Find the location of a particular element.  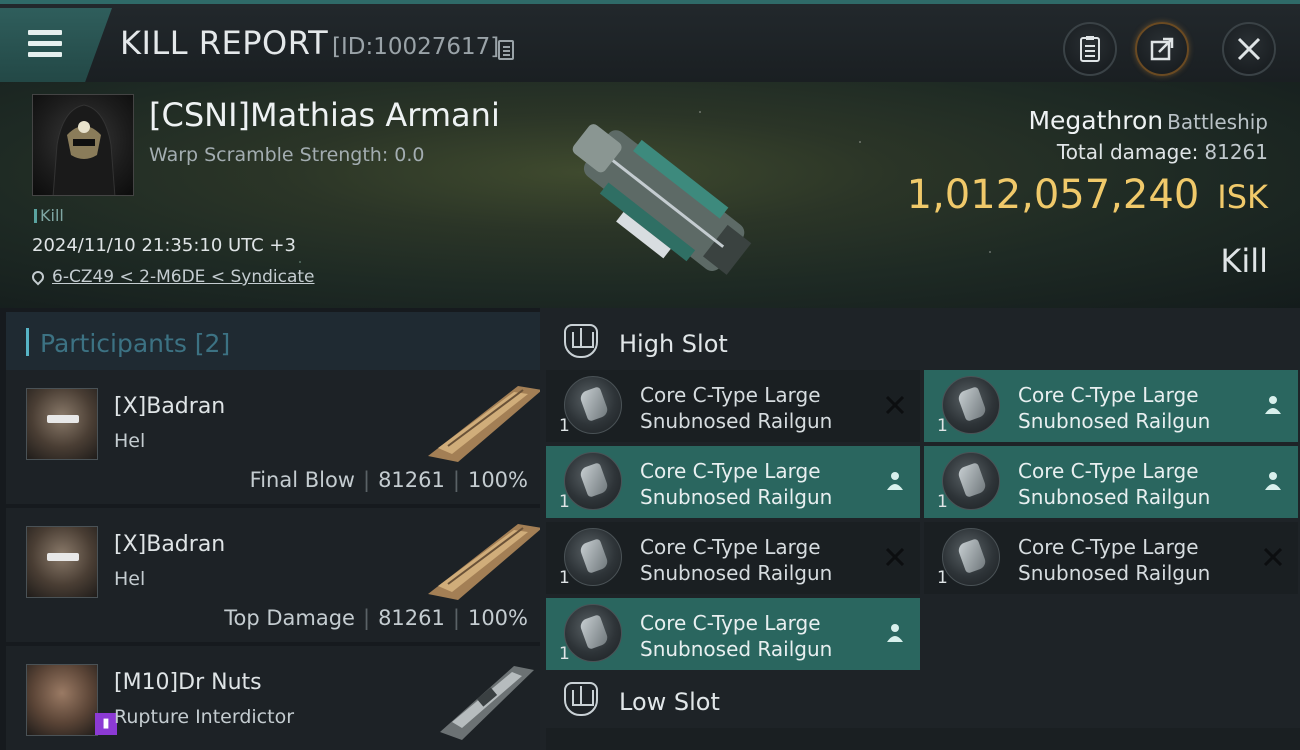

victim-portrait is located at coordinates (83, 145).